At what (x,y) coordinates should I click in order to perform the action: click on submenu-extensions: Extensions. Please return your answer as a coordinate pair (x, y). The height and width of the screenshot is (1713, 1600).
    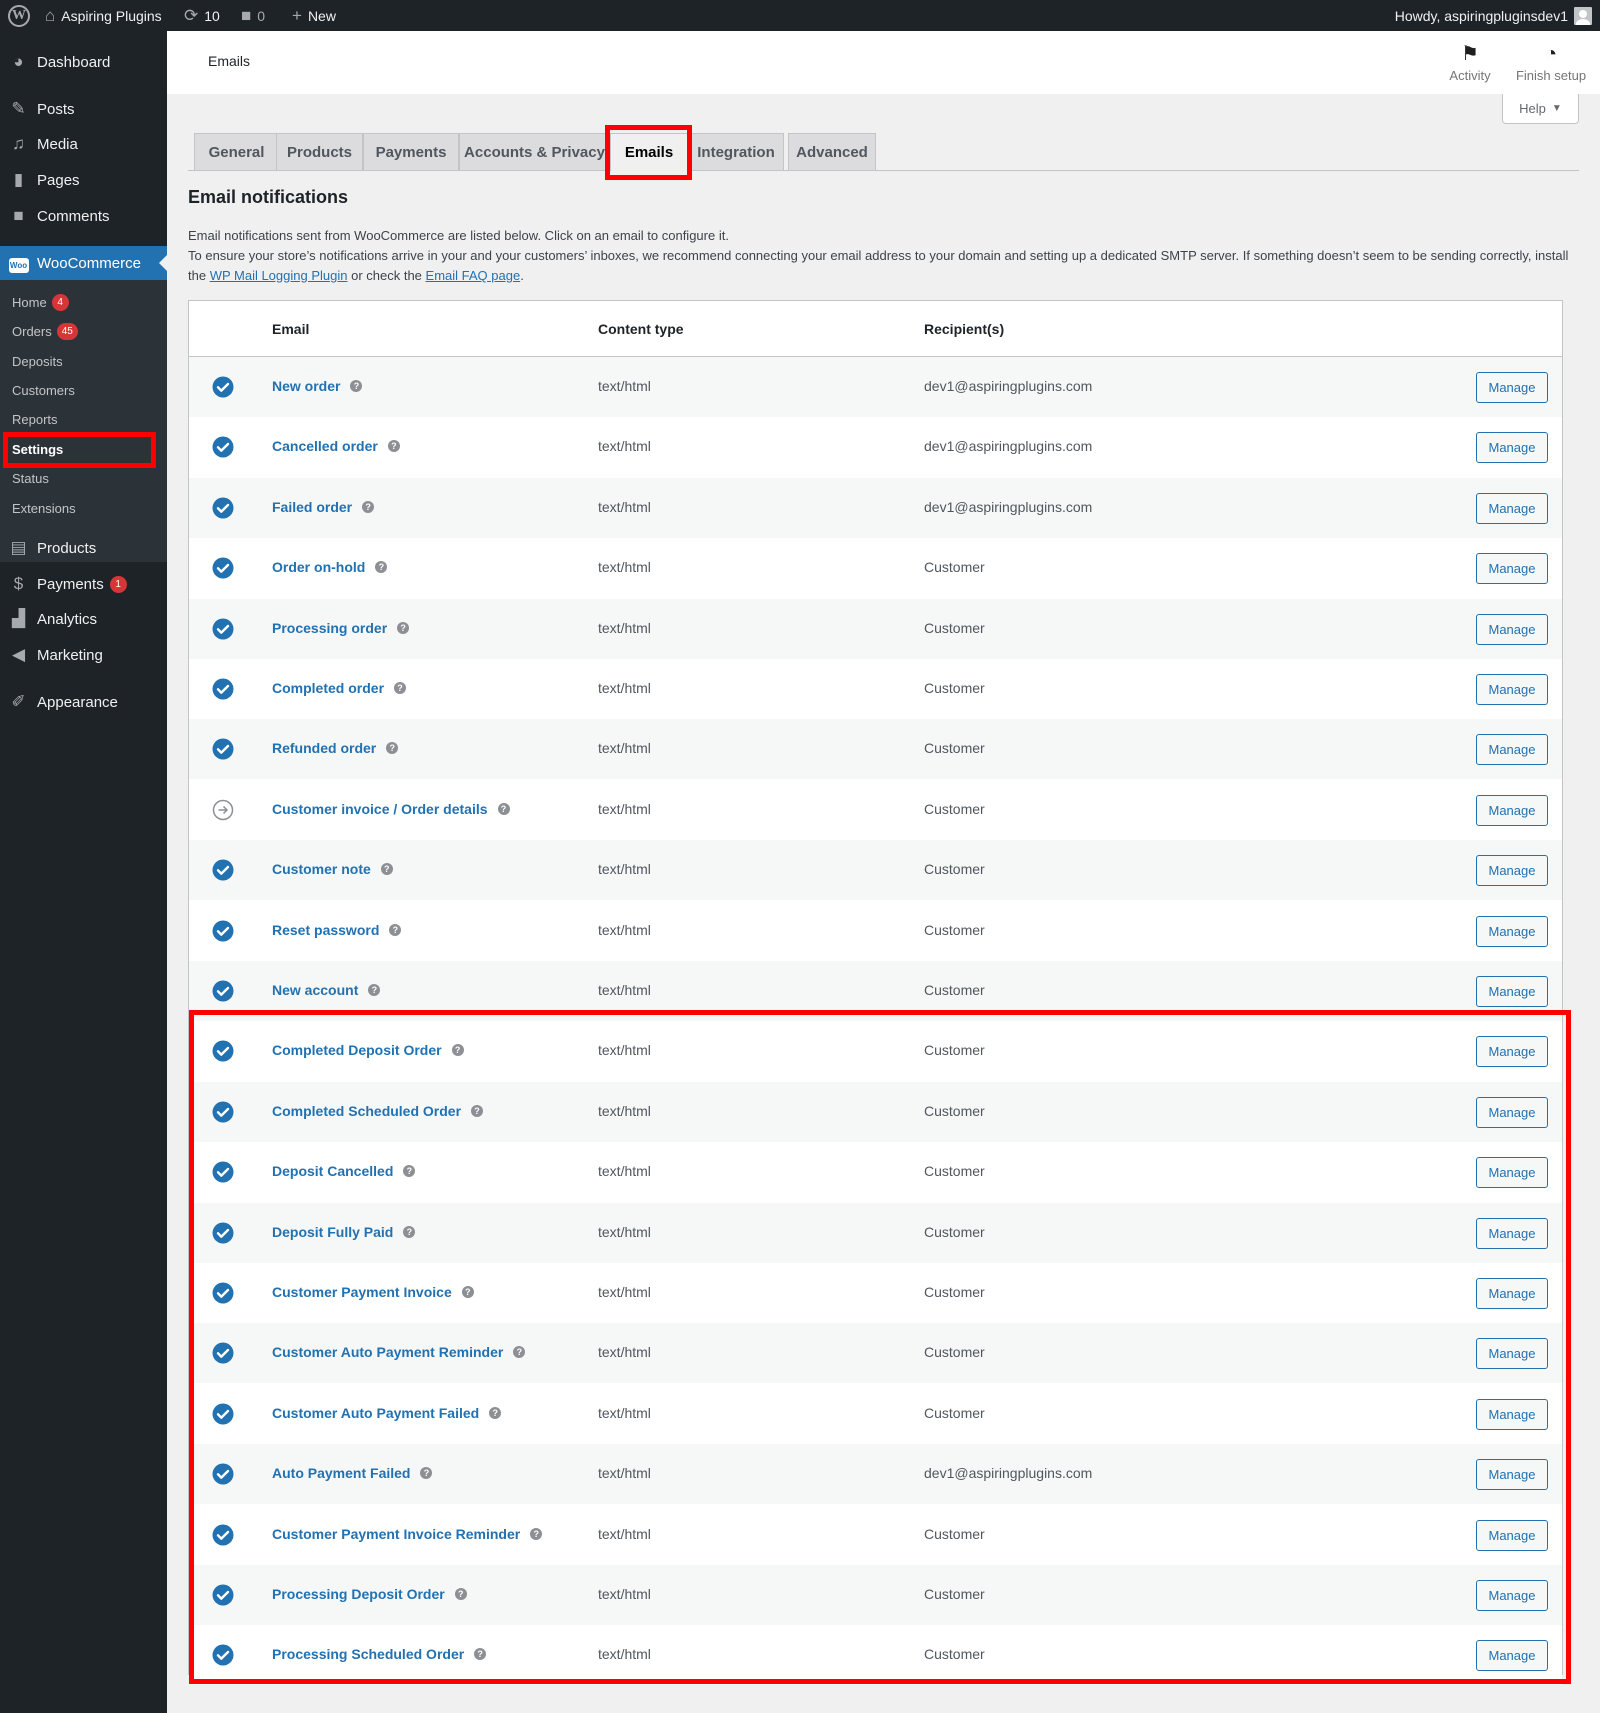
    Looking at the image, I should click on (44, 508).